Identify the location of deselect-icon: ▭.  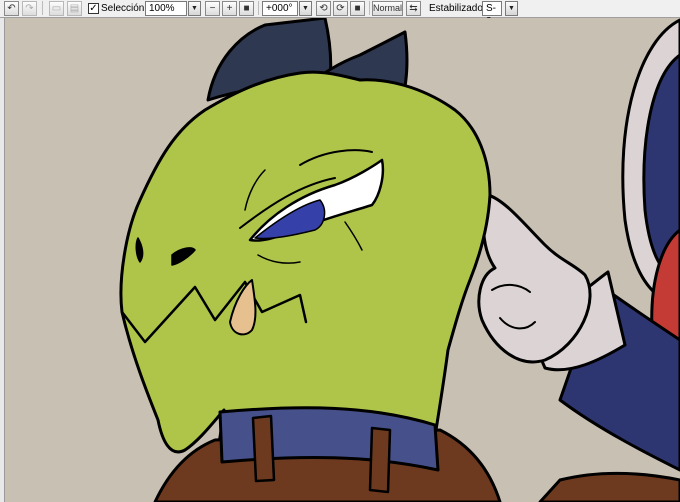
(56, 8).